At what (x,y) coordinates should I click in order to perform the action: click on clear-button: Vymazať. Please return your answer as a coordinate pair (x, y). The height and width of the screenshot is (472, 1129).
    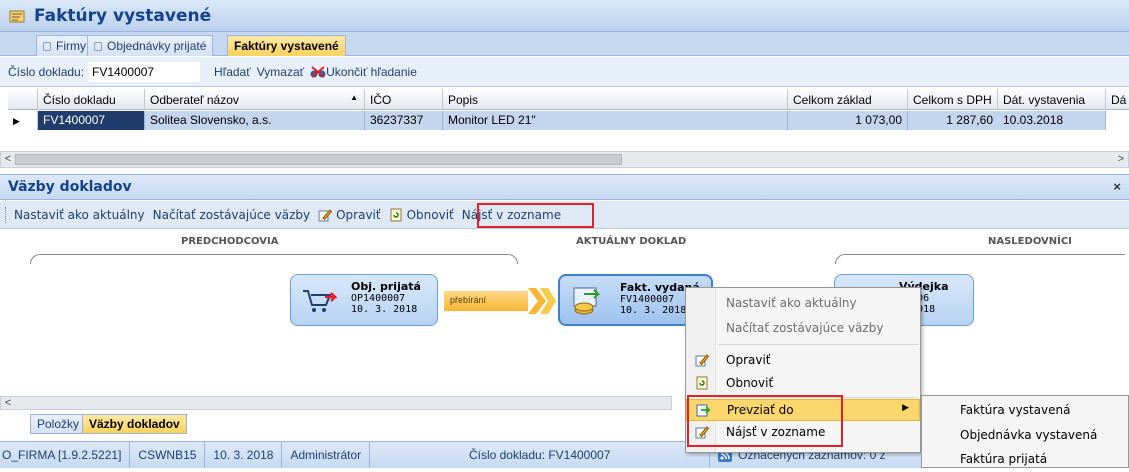
    Looking at the image, I should click on (280, 72).